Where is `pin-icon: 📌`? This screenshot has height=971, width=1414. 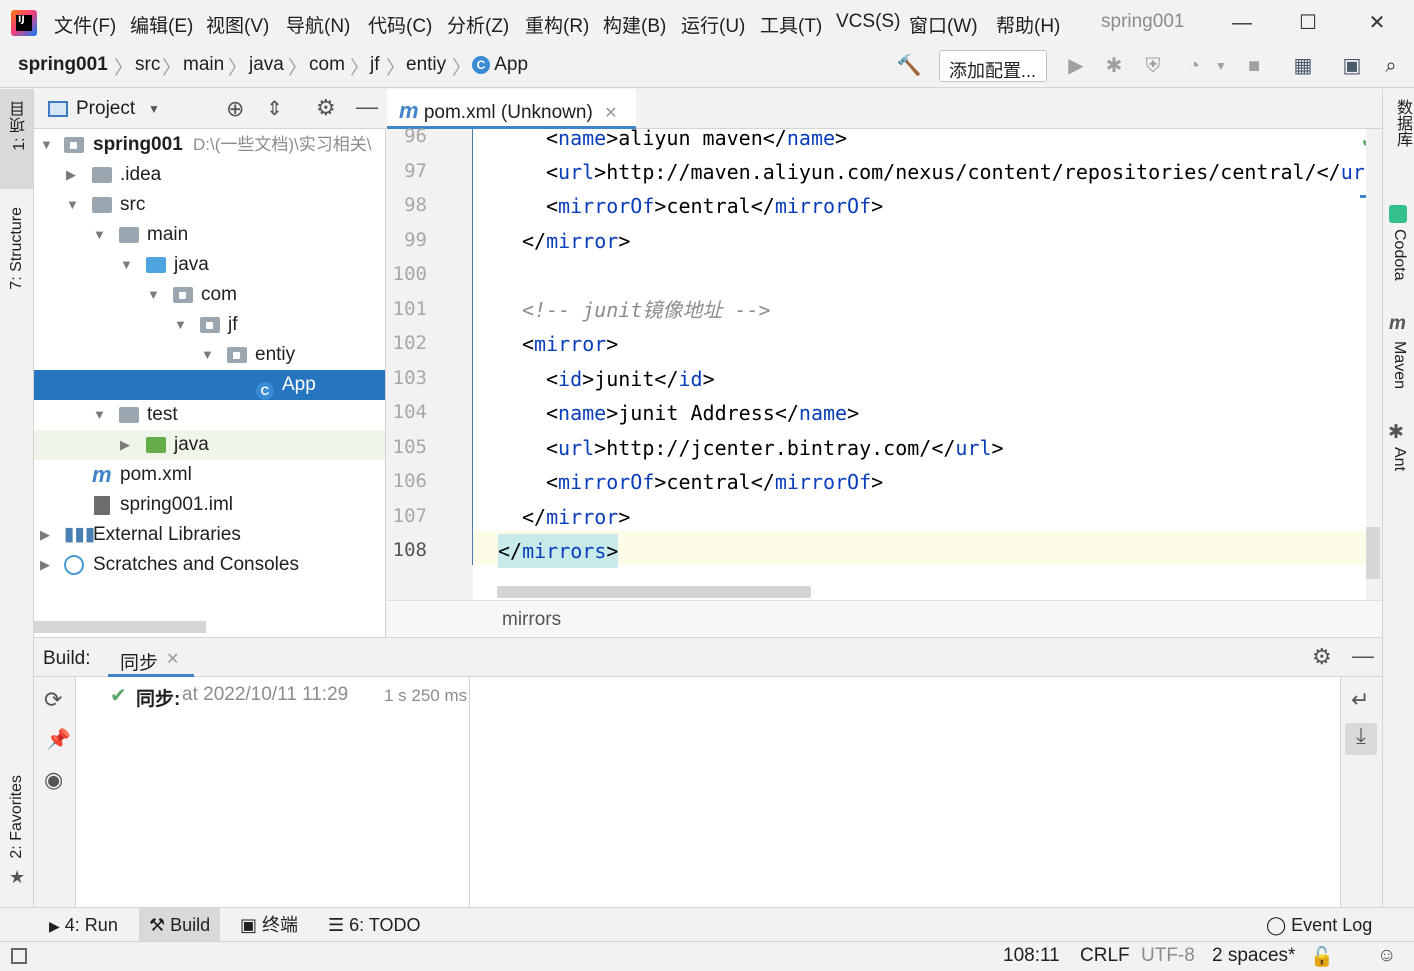 pin-icon: 📌 is located at coordinates (58, 739).